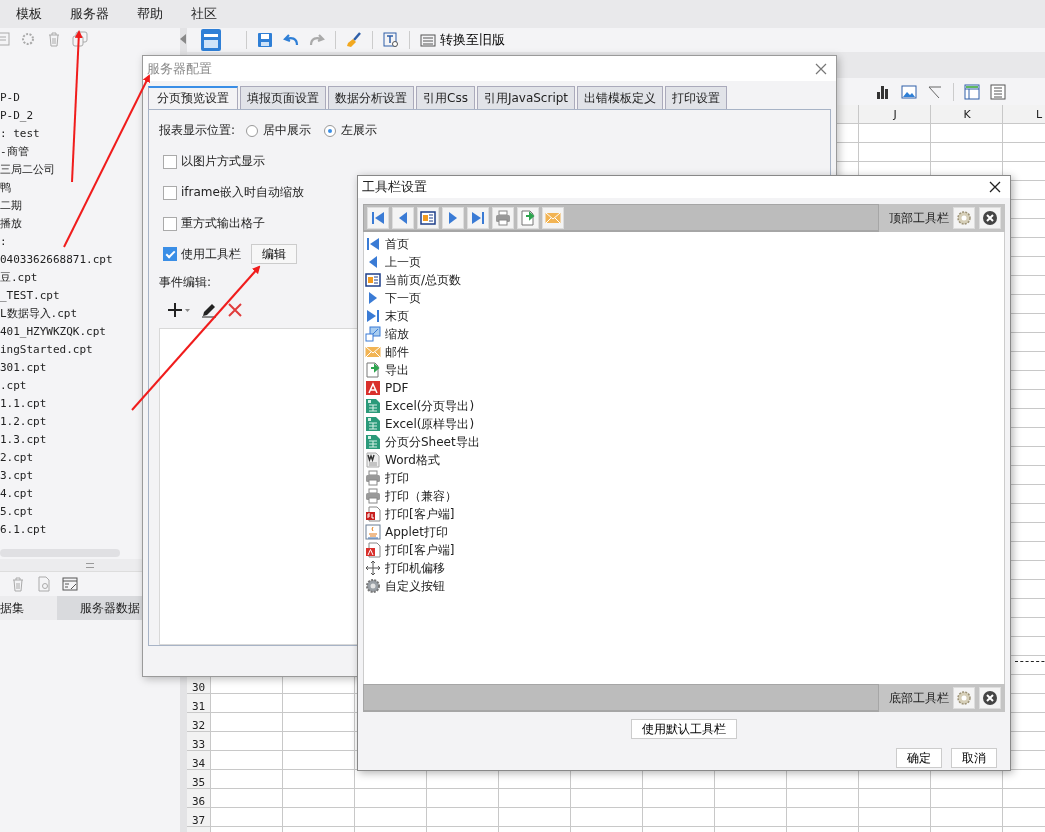  What do you see at coordinates (359, 131) in the screenshot?
I see `radio-label: 左展示` at bounding box center [359, 131].